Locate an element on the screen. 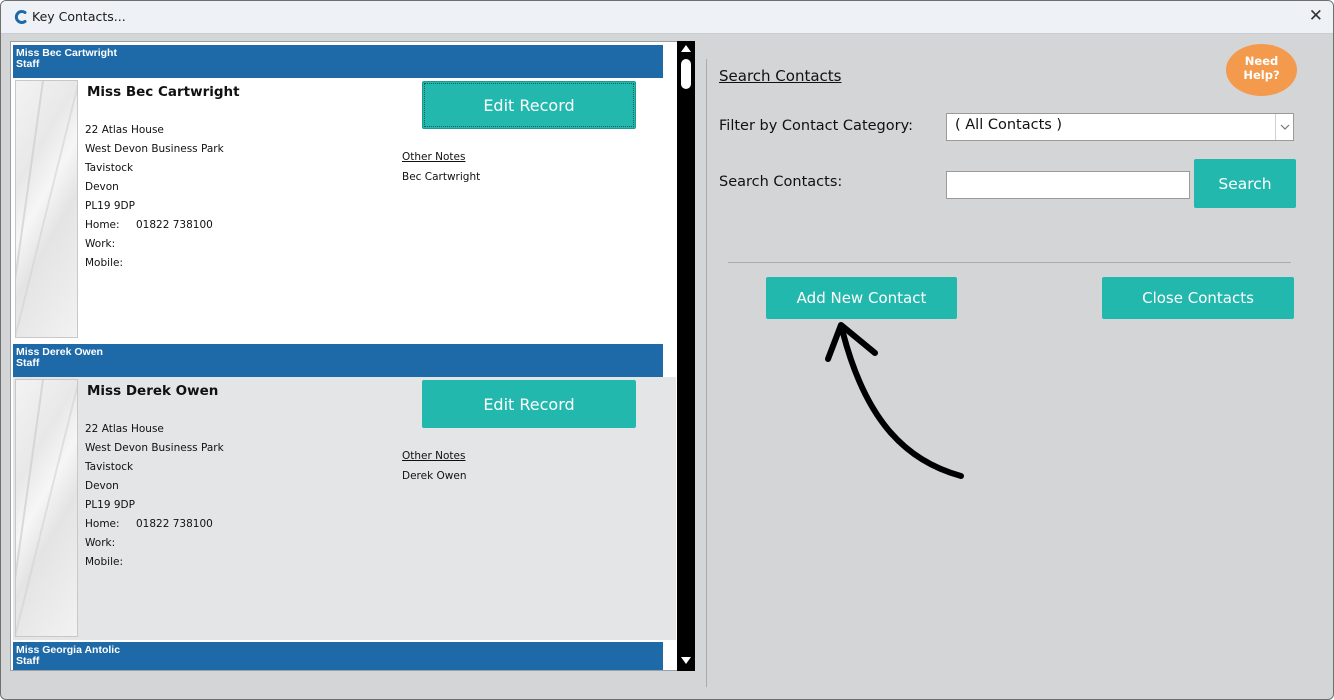 This screenshot has width=1334, height=700. filter-category-select: ( All Contacts ) is located at coordinates (1120, 127).